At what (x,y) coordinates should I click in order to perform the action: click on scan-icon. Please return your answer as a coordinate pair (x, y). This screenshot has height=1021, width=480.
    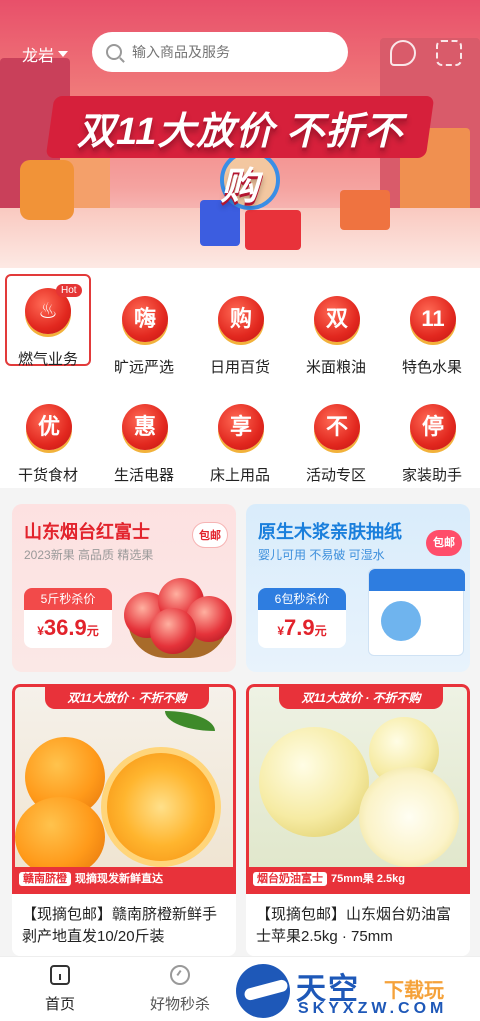
    Looking at the image, I should click on (449, 53).